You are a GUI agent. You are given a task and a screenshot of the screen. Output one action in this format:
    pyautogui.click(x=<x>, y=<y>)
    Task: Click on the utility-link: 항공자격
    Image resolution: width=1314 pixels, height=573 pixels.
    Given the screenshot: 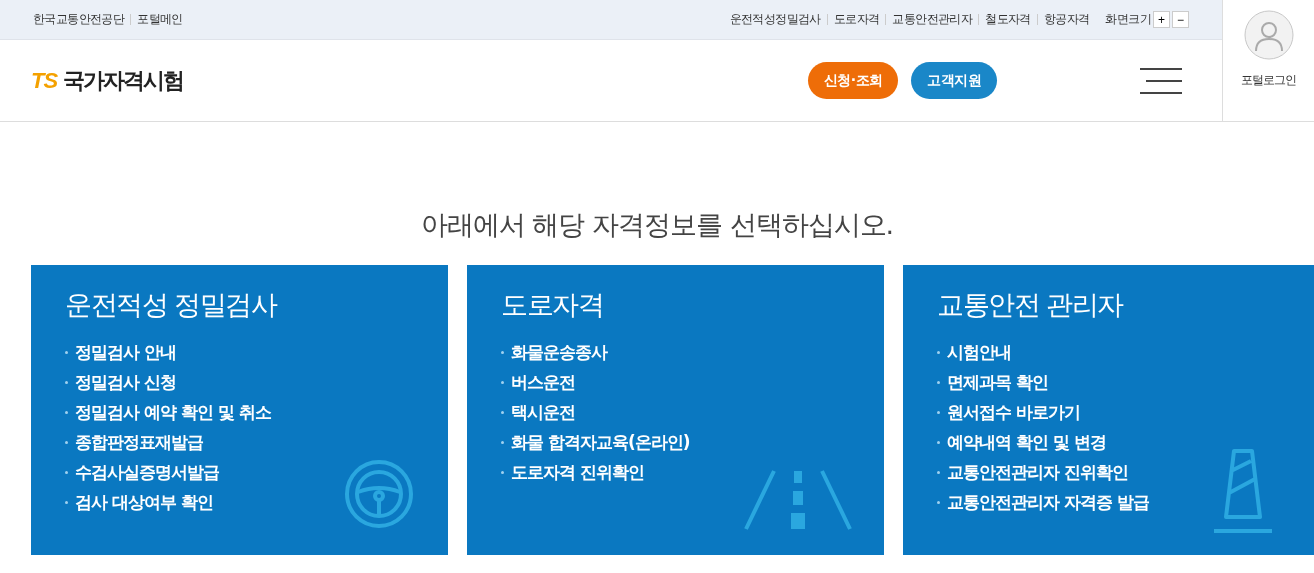 What is the action you would take?
    pyautogui.click(x=1066, y=19)
    